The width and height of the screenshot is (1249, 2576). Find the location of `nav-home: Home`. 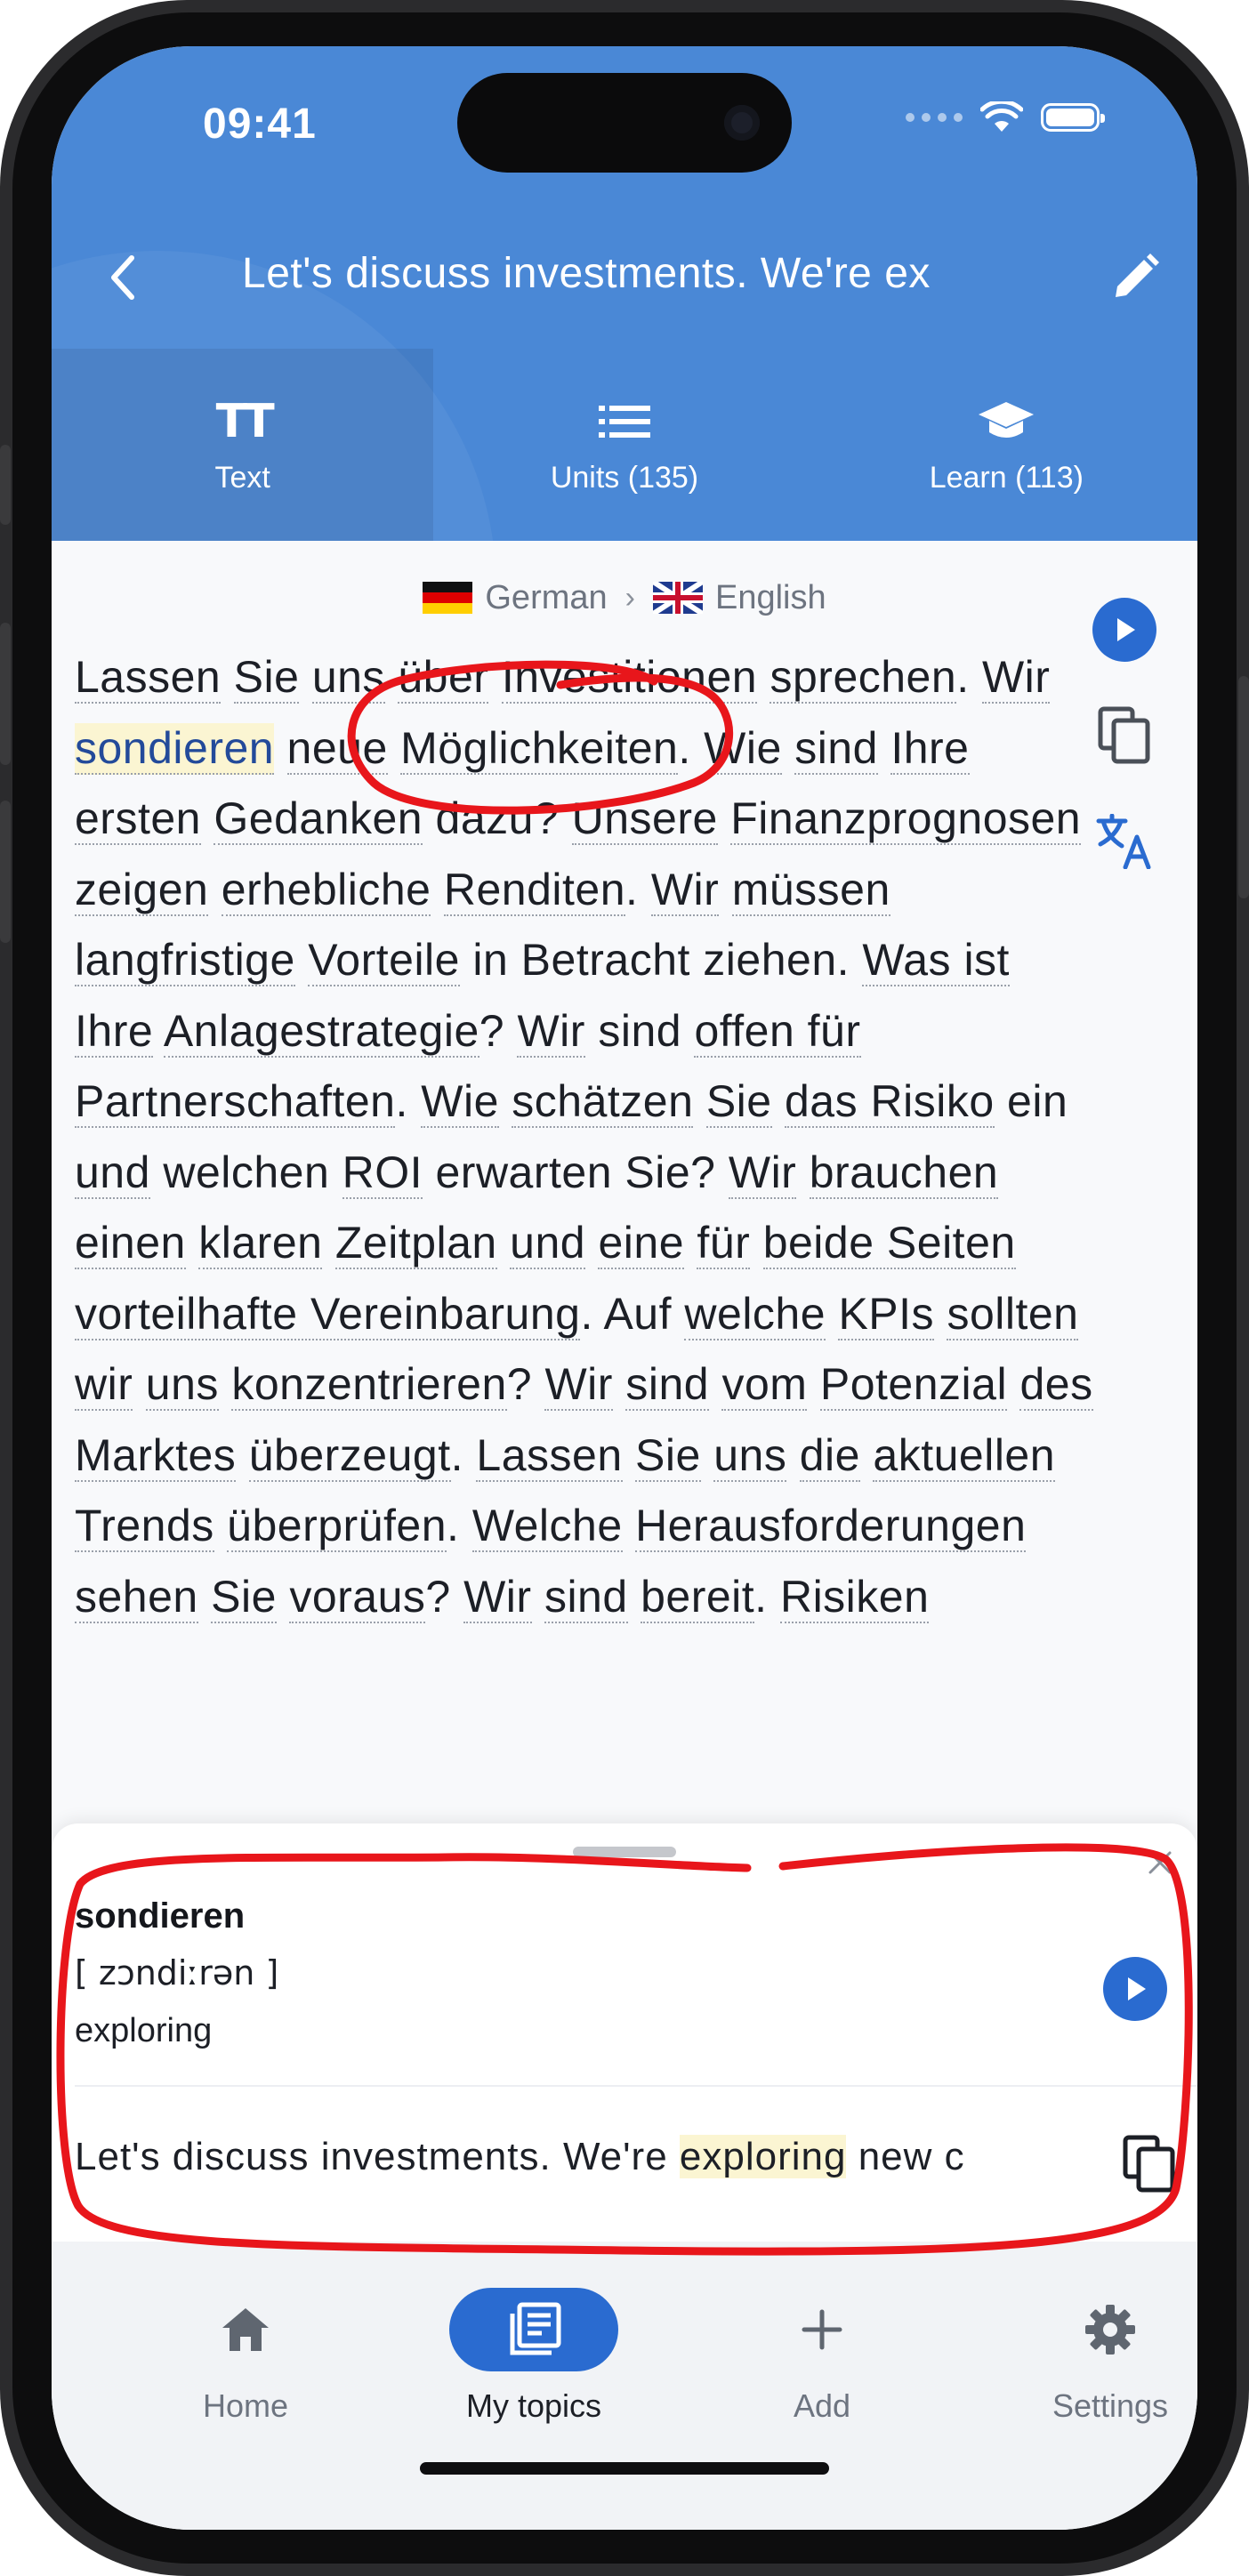

nav-home: Home is located at coordinates (246, 2356).